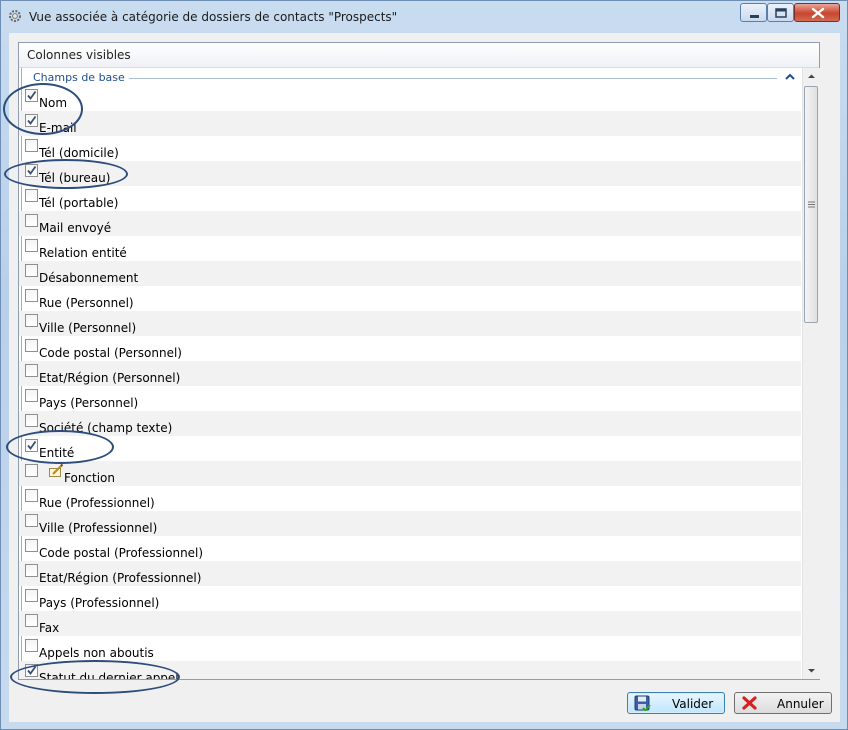  Describe the element at coordinates (410, 223) in the screenshot. I see `list-item: Mail envoyé` at that location.